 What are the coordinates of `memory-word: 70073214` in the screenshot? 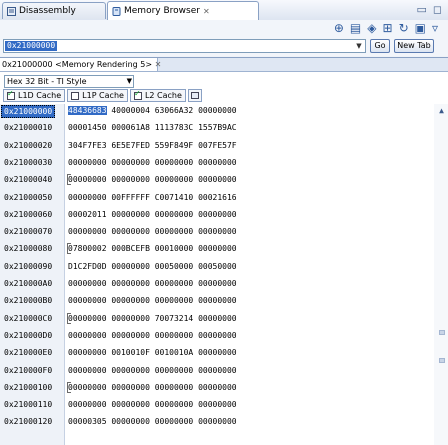 It's located at (174, 318).